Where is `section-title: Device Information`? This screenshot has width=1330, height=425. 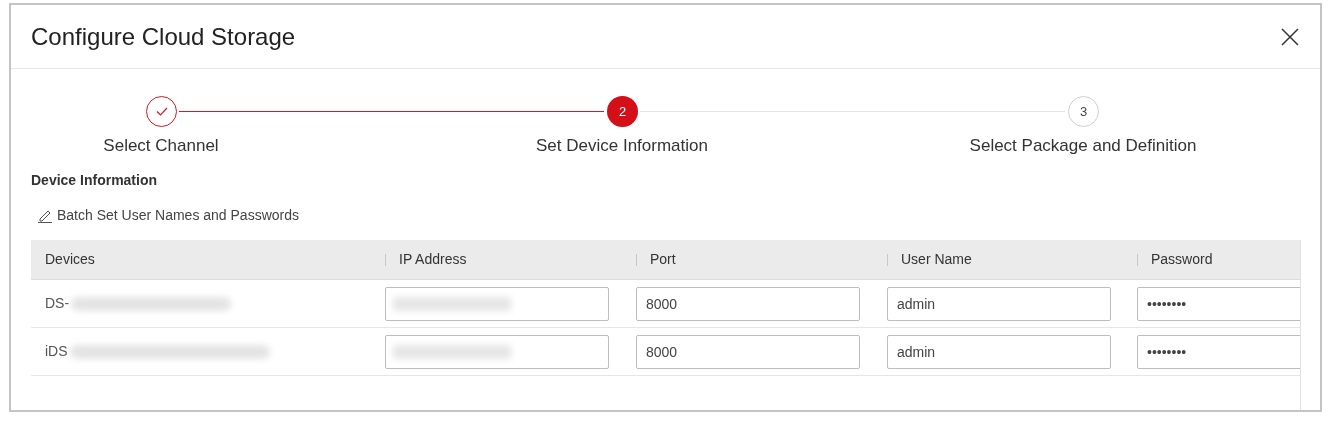
section-title: Device Information is located at coordinates (95, 180).